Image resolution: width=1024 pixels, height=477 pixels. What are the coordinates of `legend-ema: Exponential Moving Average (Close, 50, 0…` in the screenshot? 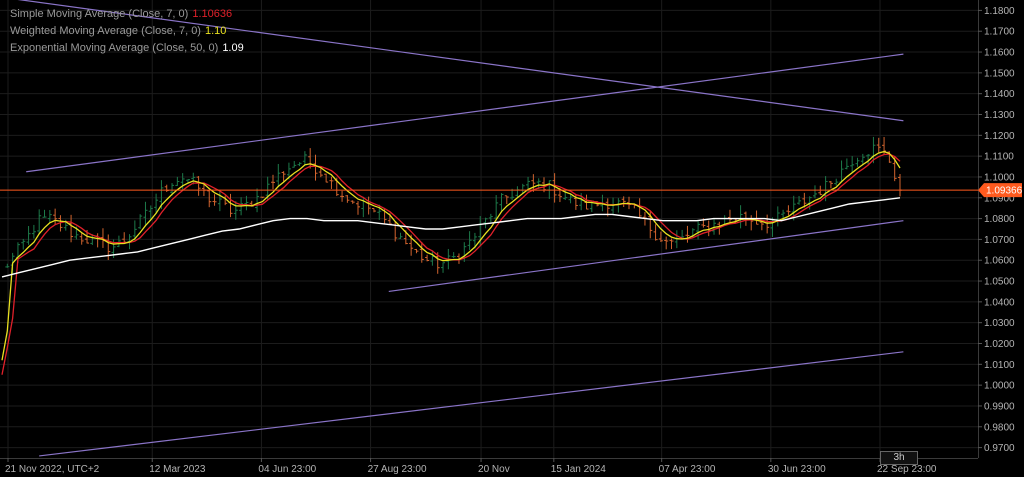 It's located at (127, 48).